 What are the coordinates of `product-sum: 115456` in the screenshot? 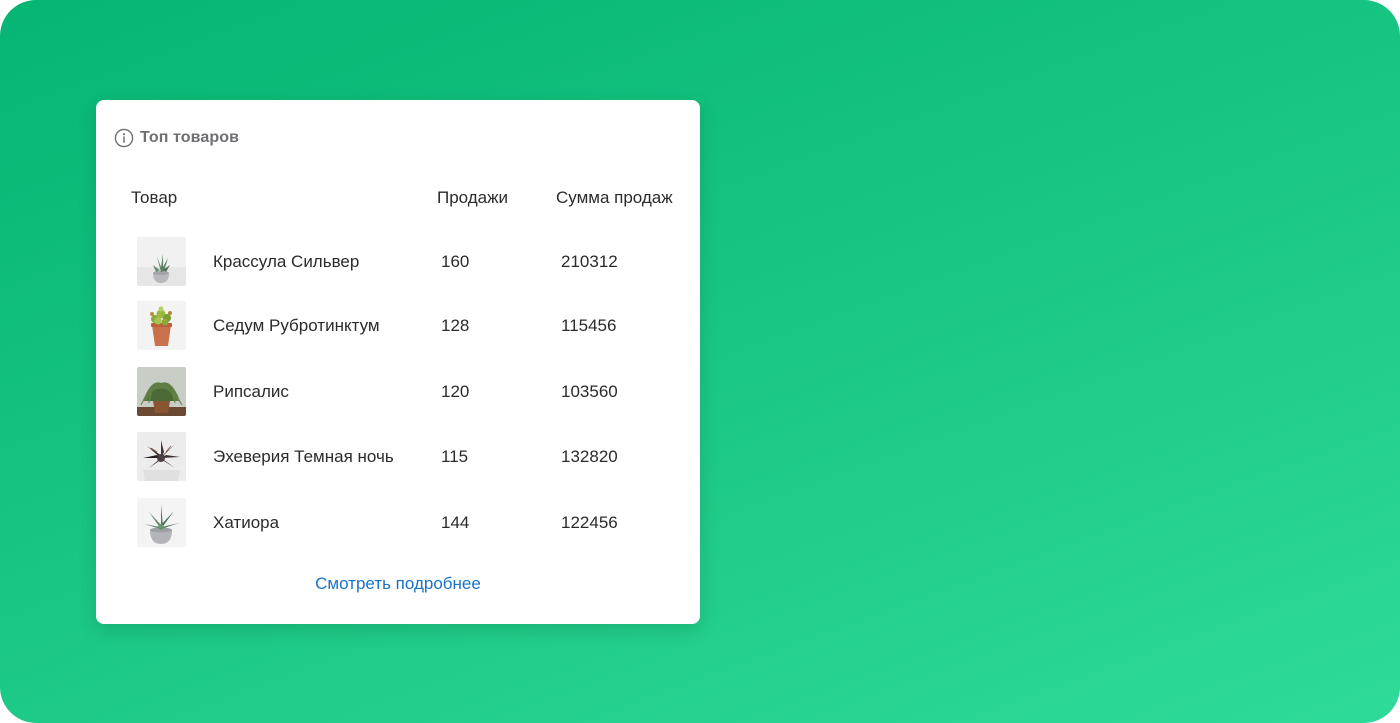 It's located at (589, 325).